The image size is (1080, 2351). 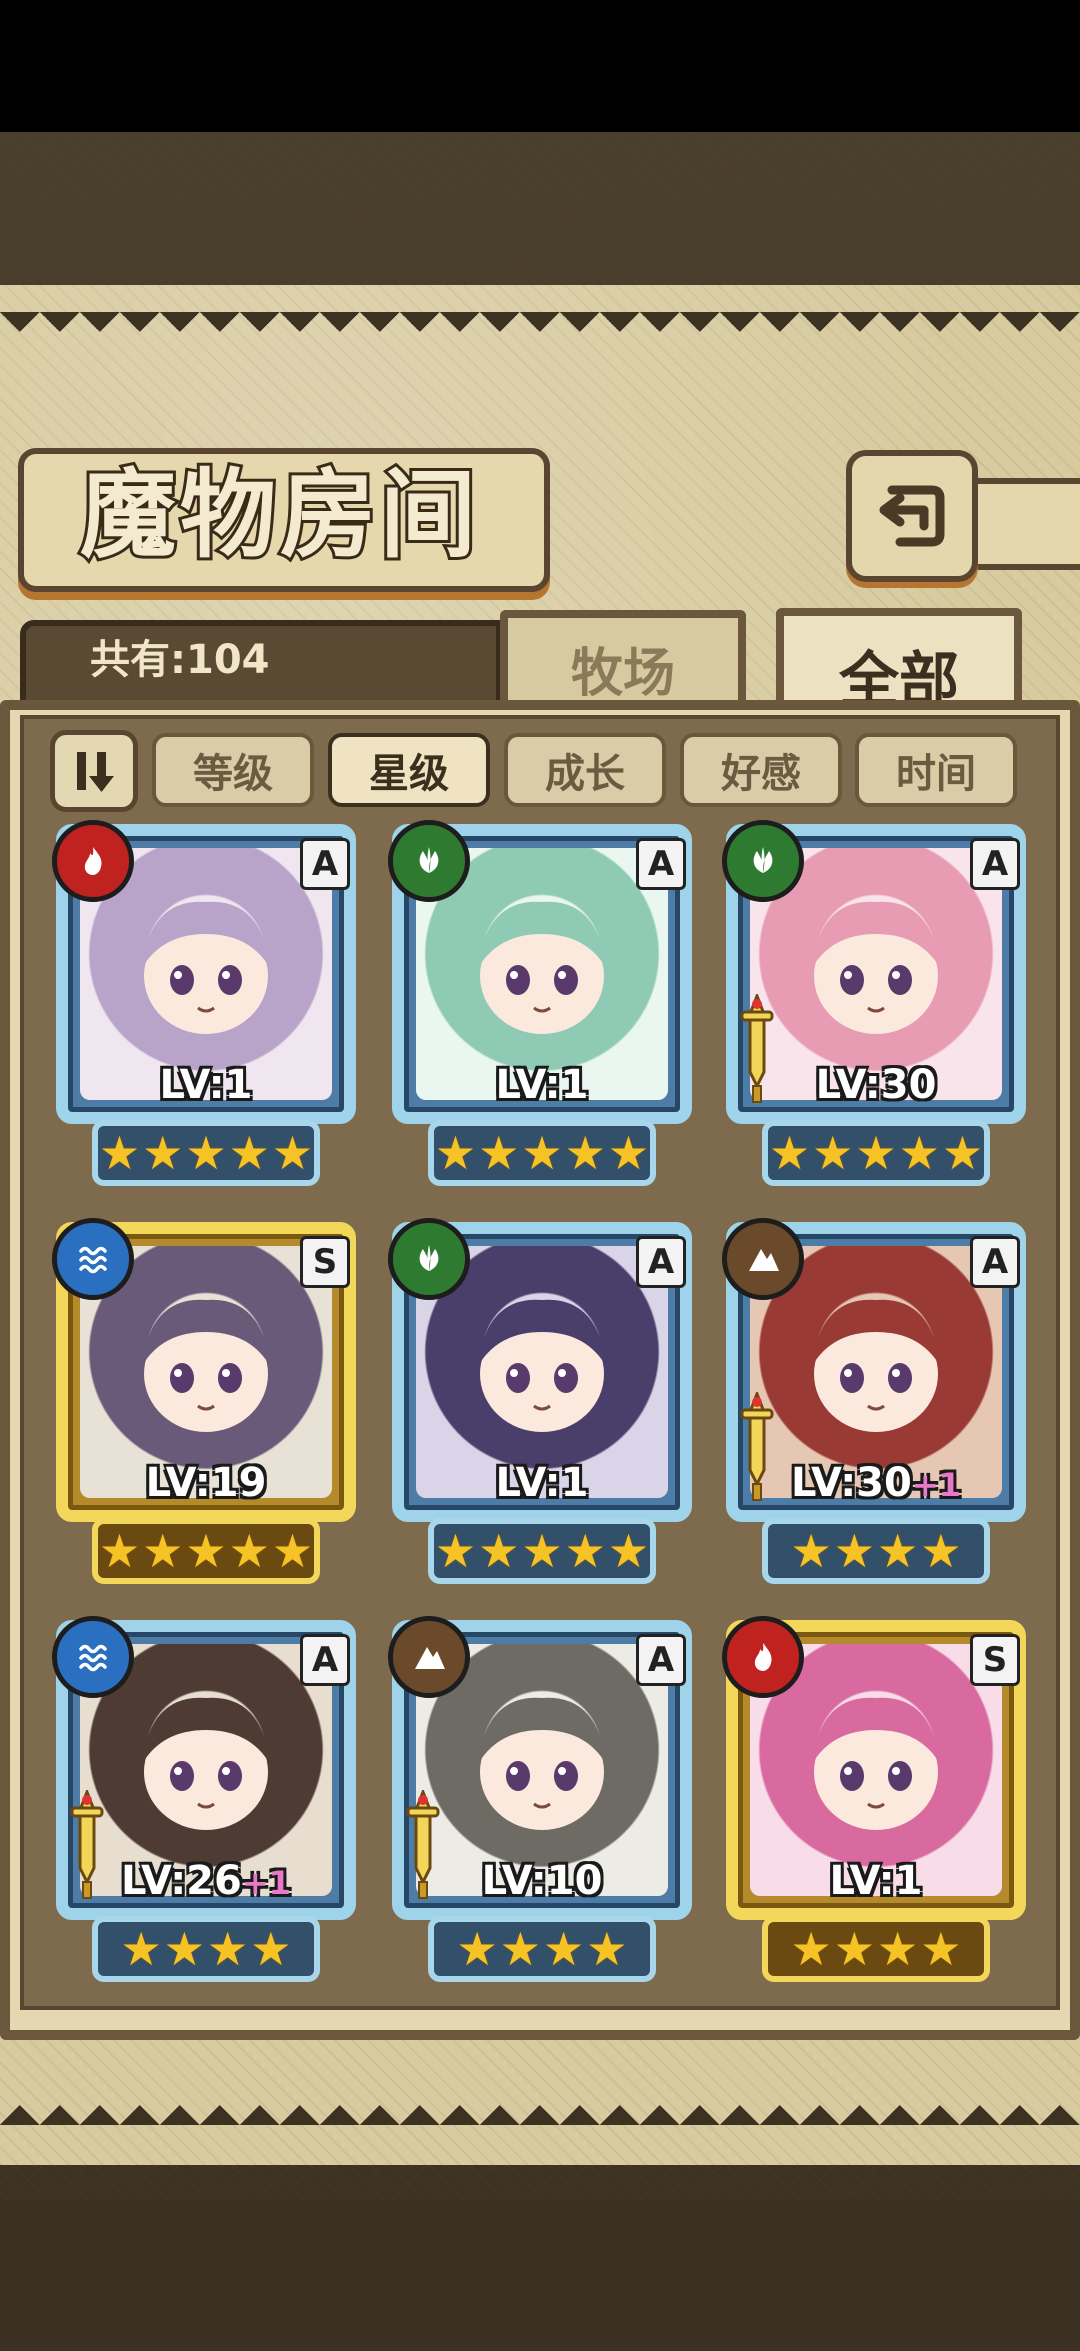 I want to click on back-button-bar, so click(x=1023, y=524).